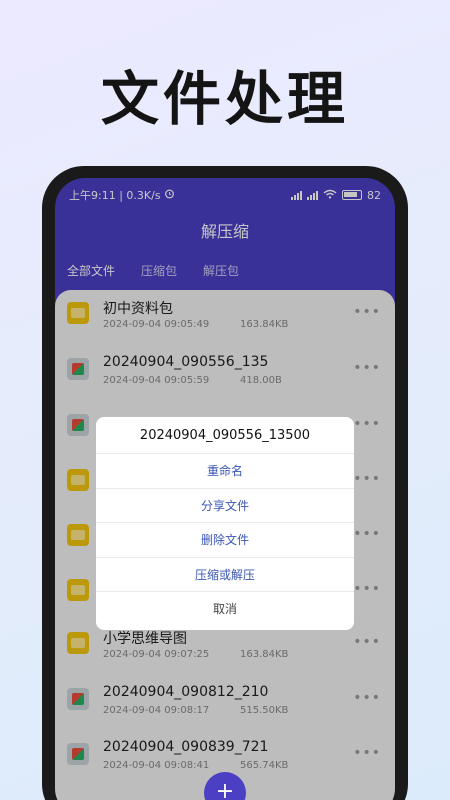 This screenshot has width=450, height=800. What do you see at coordinates (224, 99) in the screenshot?
I see `headline: 文件处理` at bounding box center [224, 99].